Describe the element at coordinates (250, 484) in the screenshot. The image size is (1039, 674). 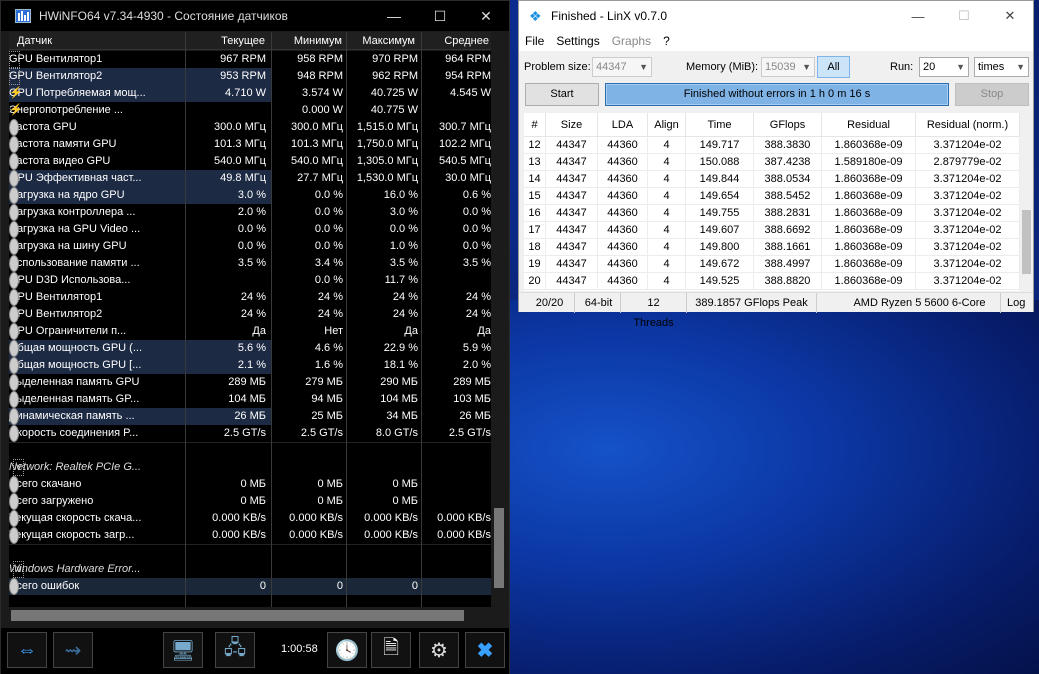
I see `sensor-row: Всего скачано 0 МБ 0 МБ 0 МБ` at that location.